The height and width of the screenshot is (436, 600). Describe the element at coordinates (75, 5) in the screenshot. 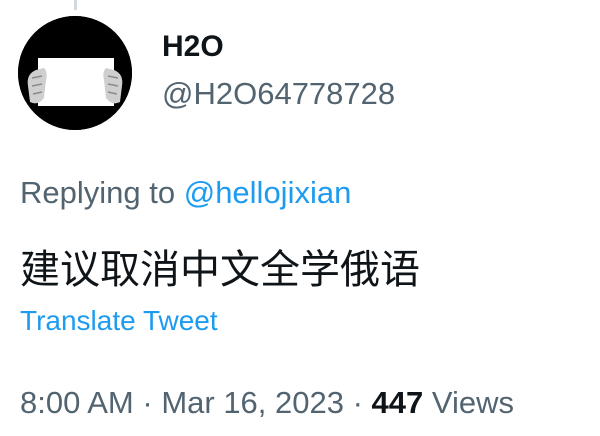

I see `thread-connector-line` at that location.